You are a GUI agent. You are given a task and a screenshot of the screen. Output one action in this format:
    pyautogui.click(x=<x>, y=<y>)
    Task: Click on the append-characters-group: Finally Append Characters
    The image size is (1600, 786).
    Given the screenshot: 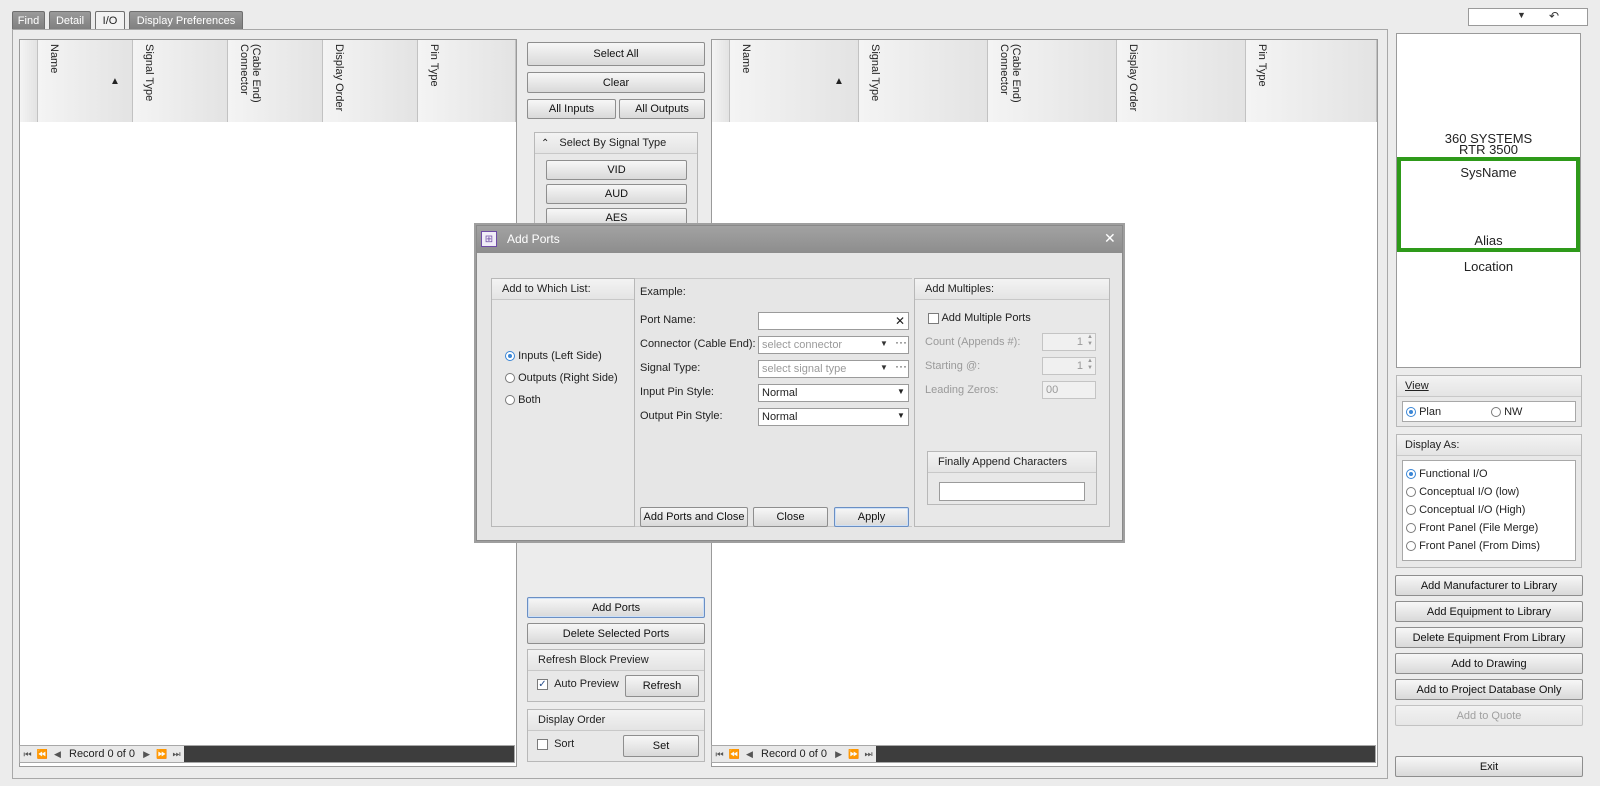 What is the action you would take?
    pyautogui.click(x=1012, y=478)
    